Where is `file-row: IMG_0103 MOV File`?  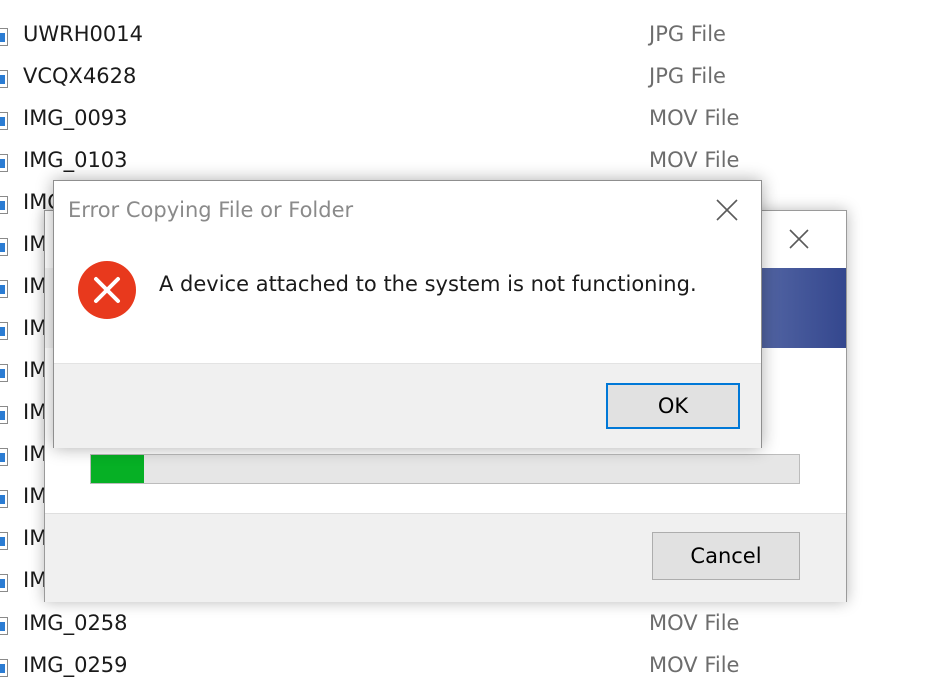 file-row: IMG_0103 MOV File is located at coordinates (476, 163).